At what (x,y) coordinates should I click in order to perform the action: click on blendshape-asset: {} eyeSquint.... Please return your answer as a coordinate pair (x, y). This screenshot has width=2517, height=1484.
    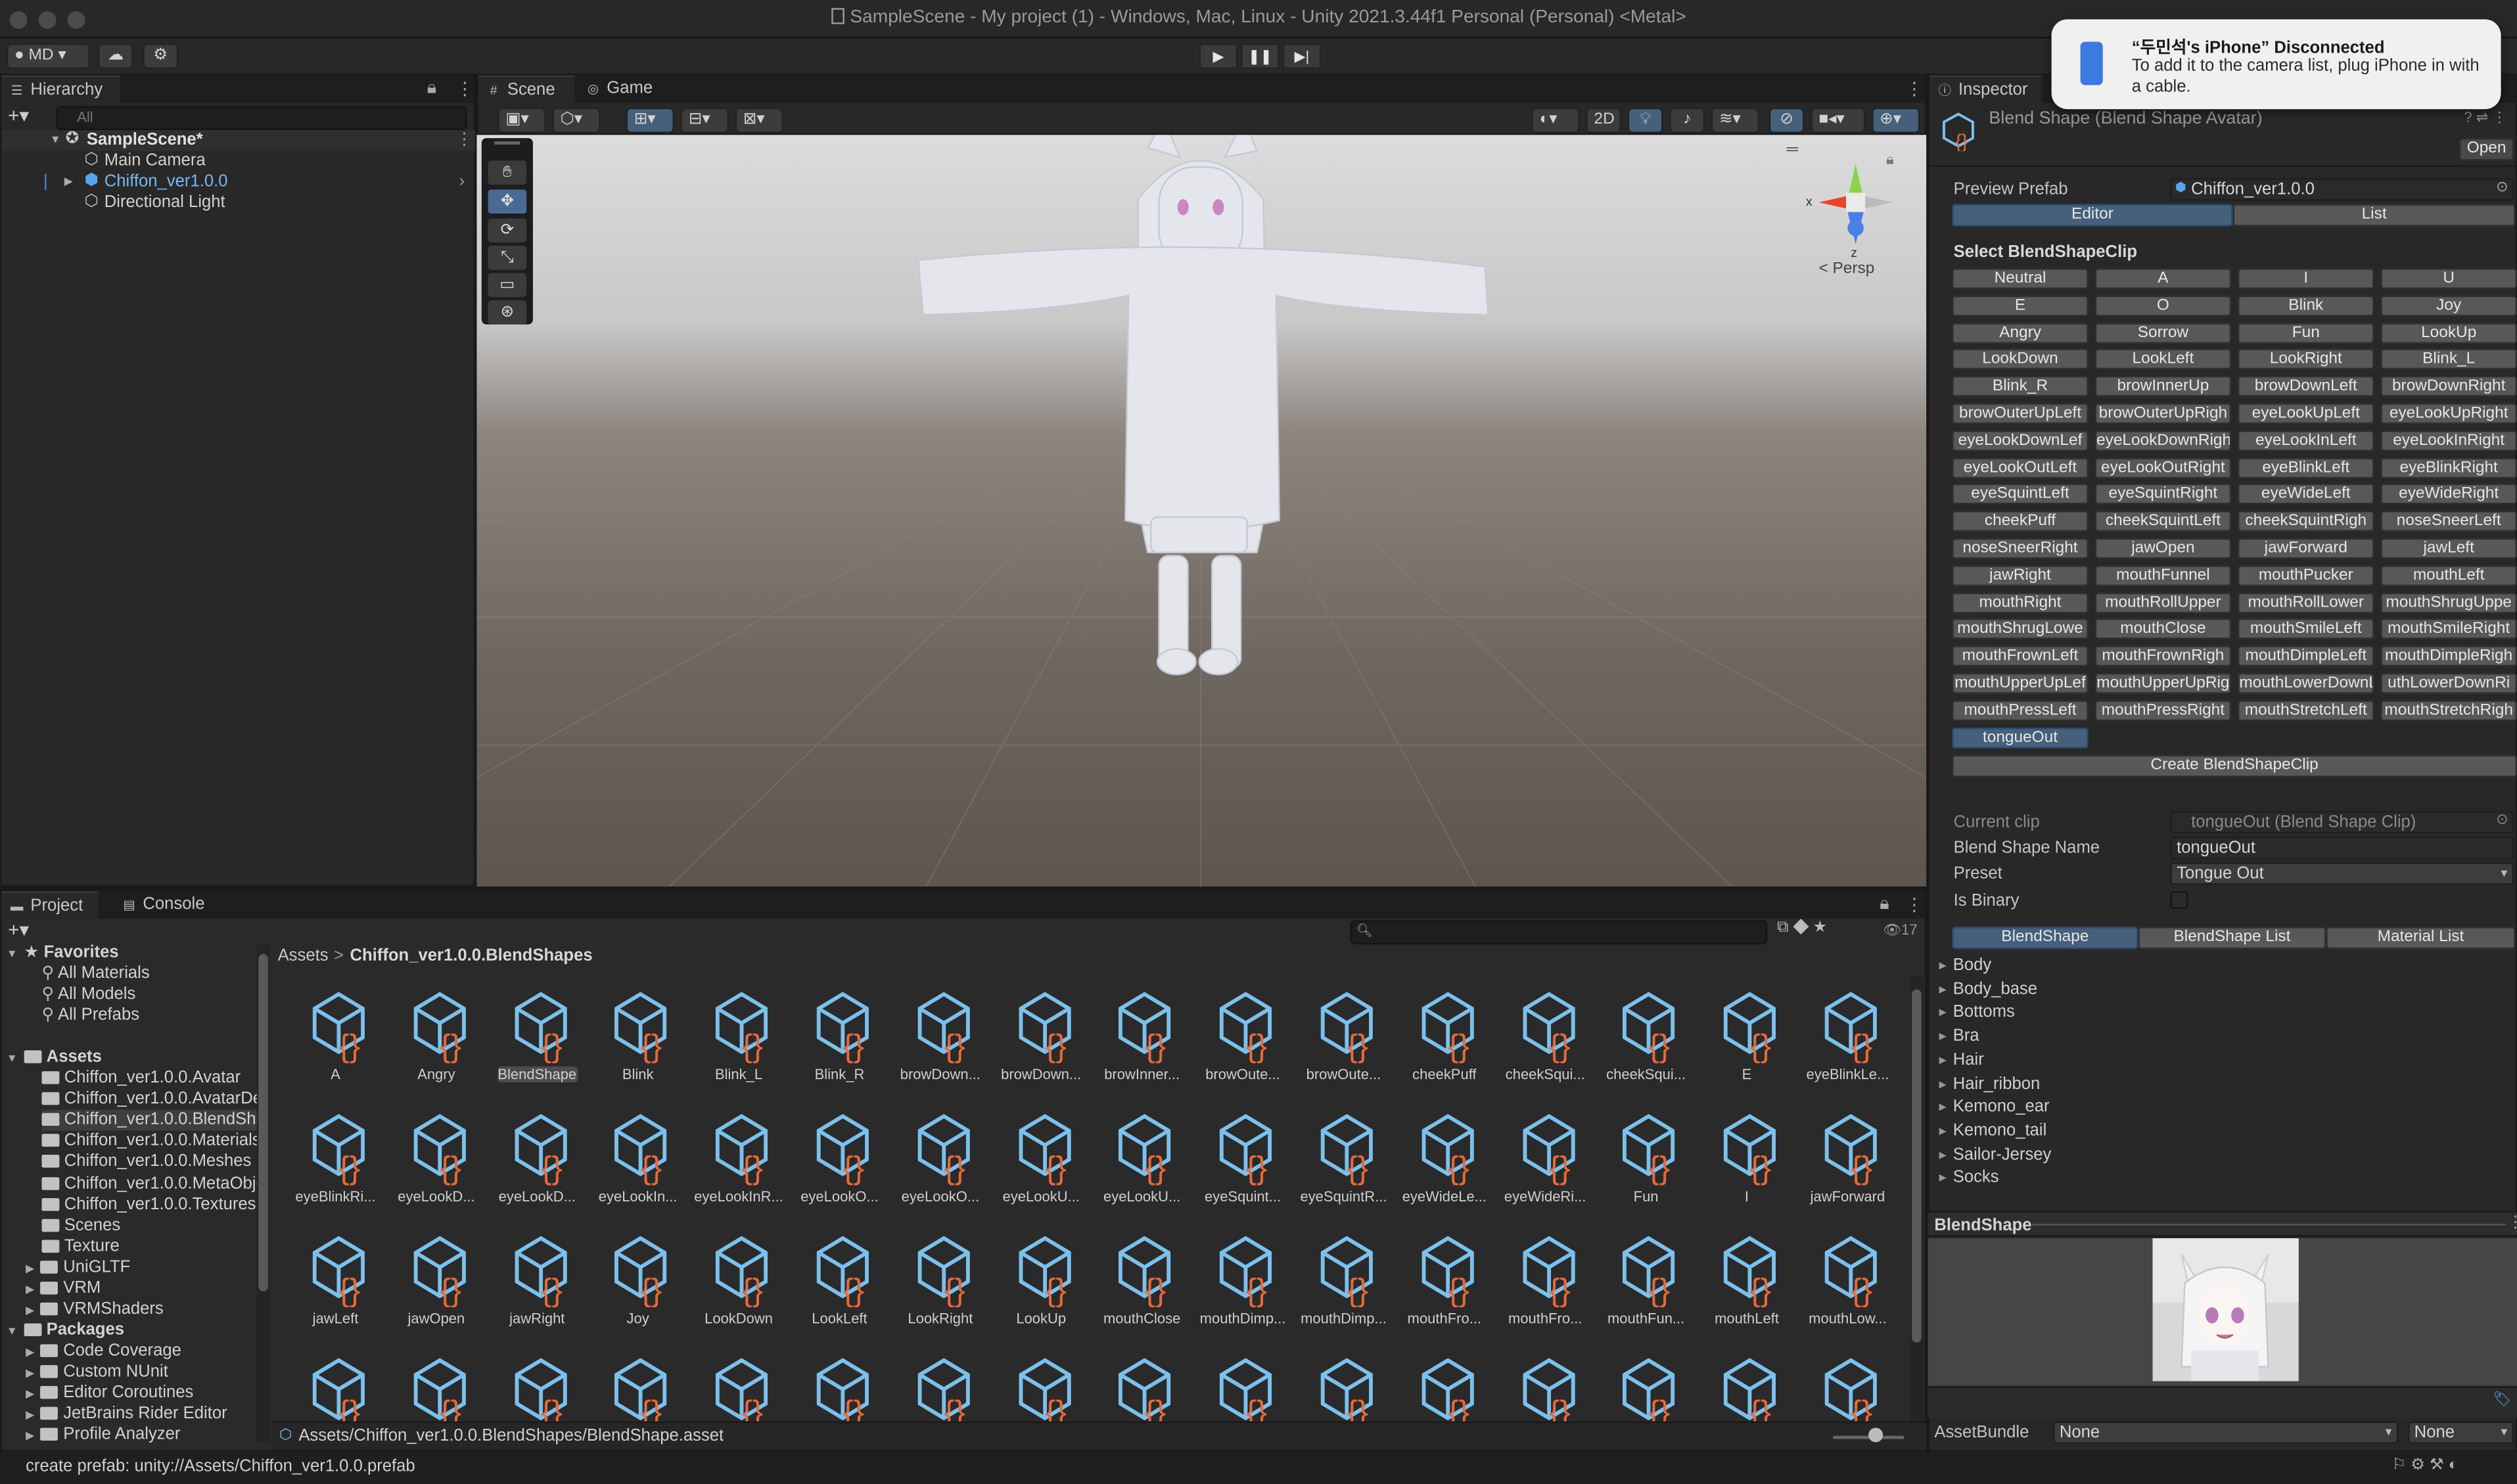
    Looking at the image, I should click on (1243, 1167).